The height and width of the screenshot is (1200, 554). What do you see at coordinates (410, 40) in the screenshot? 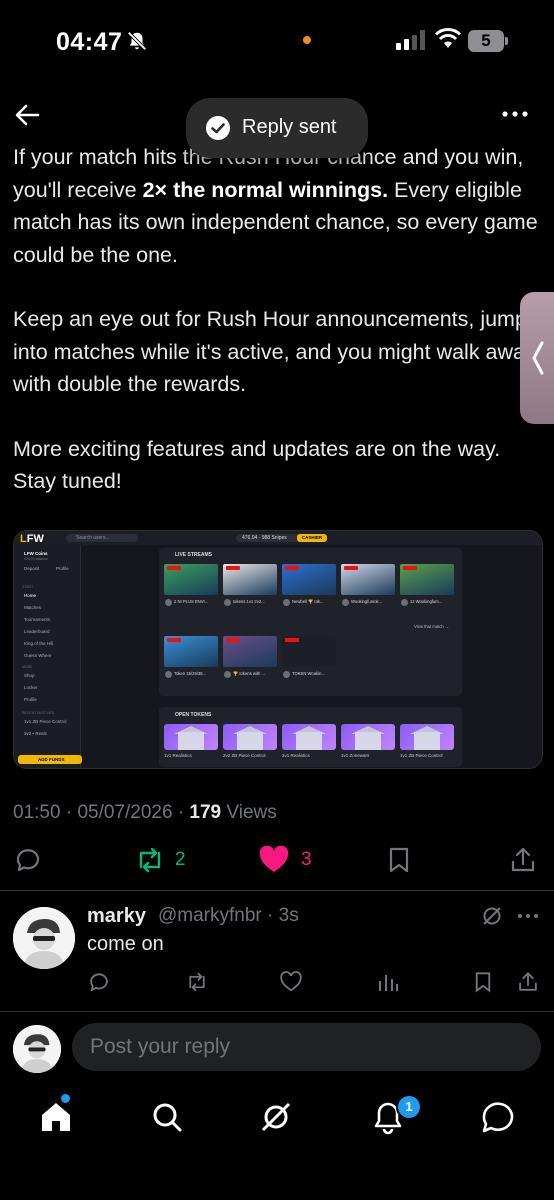
I see `signal-icon` at bounding box center [410, 40].